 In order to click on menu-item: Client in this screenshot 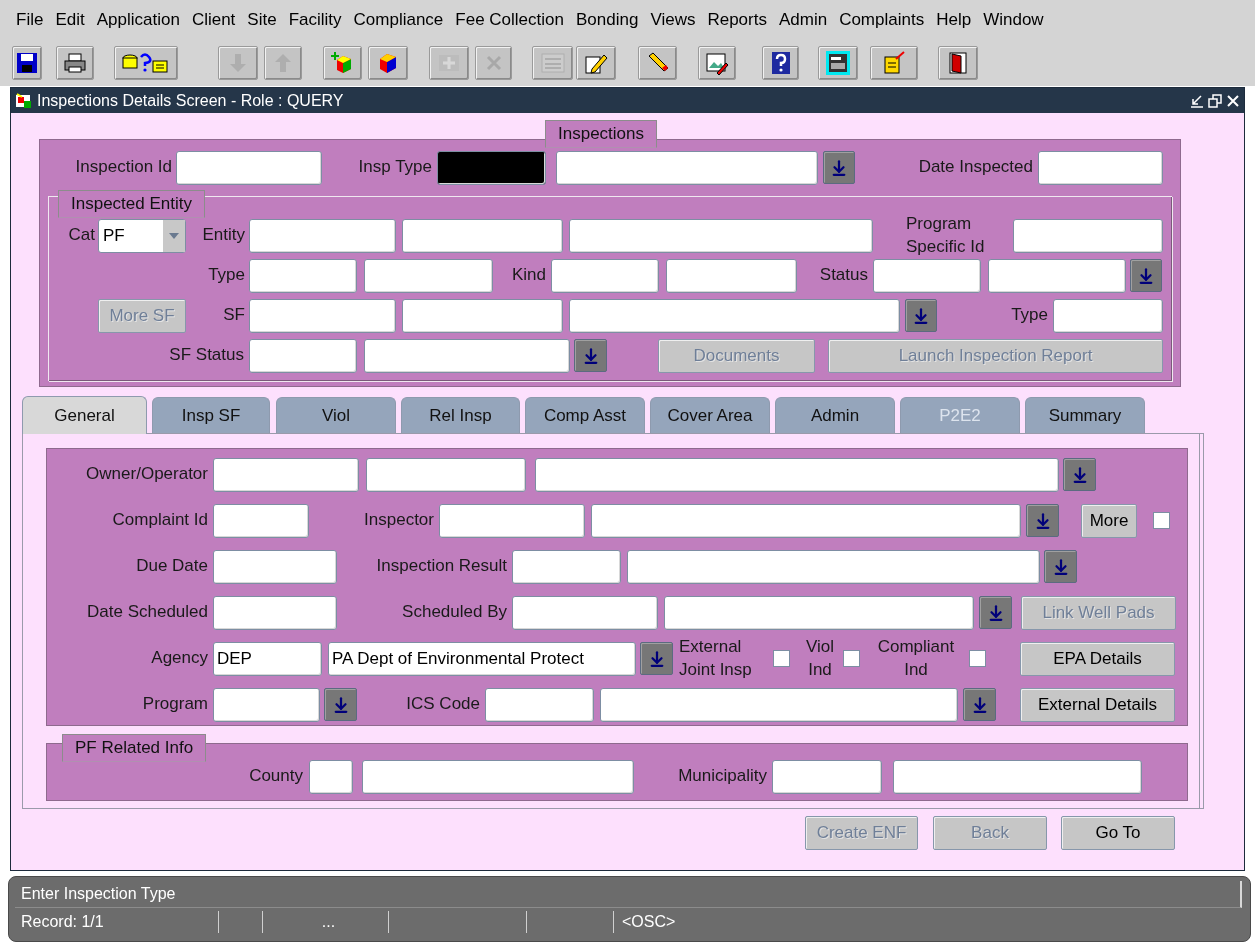, I will do `click(213, 20)`.